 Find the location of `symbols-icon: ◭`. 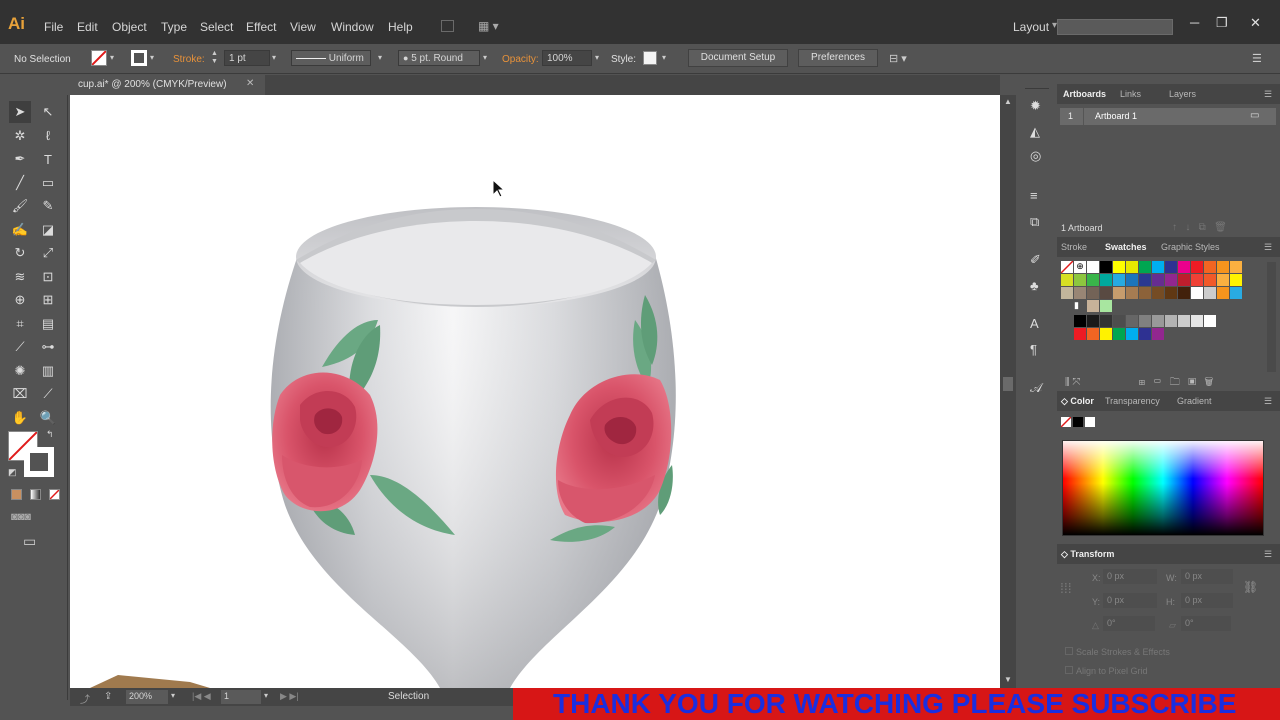

symbols-icon: ◭ is located at coordinates (1035, 132).